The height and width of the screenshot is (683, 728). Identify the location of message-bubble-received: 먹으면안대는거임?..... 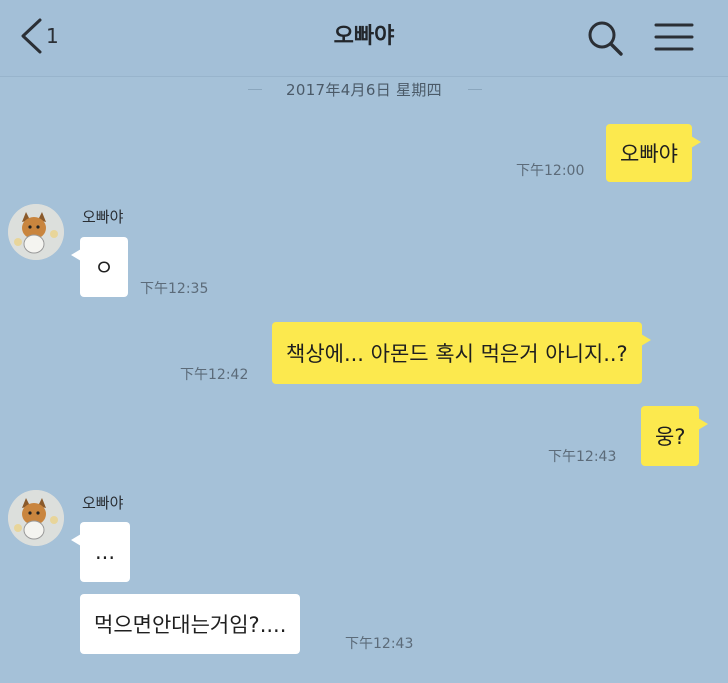
(190, 624).